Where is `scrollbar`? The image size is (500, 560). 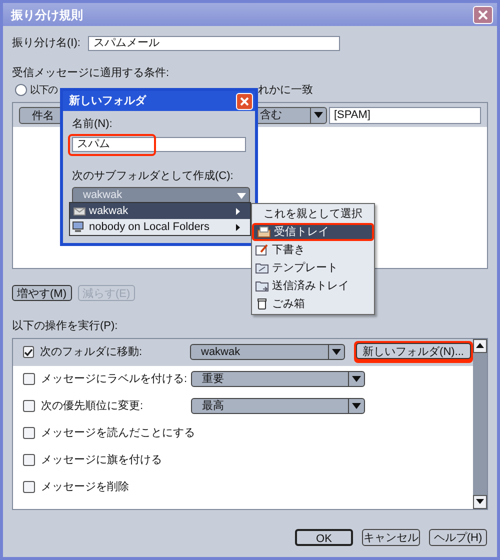 scrollbar is located at coordinates (480, 423).